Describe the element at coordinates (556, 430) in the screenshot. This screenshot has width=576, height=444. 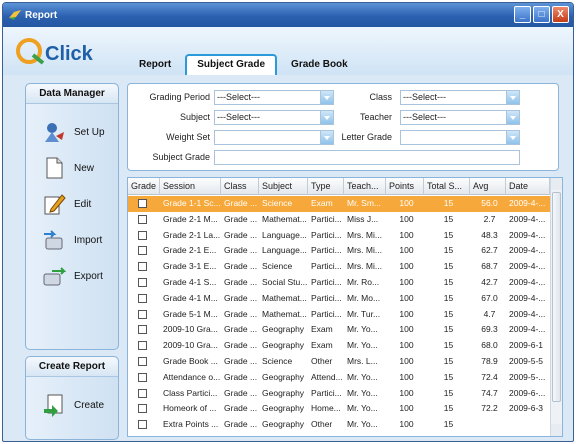
I see `scroll-down-arrow` at that location.